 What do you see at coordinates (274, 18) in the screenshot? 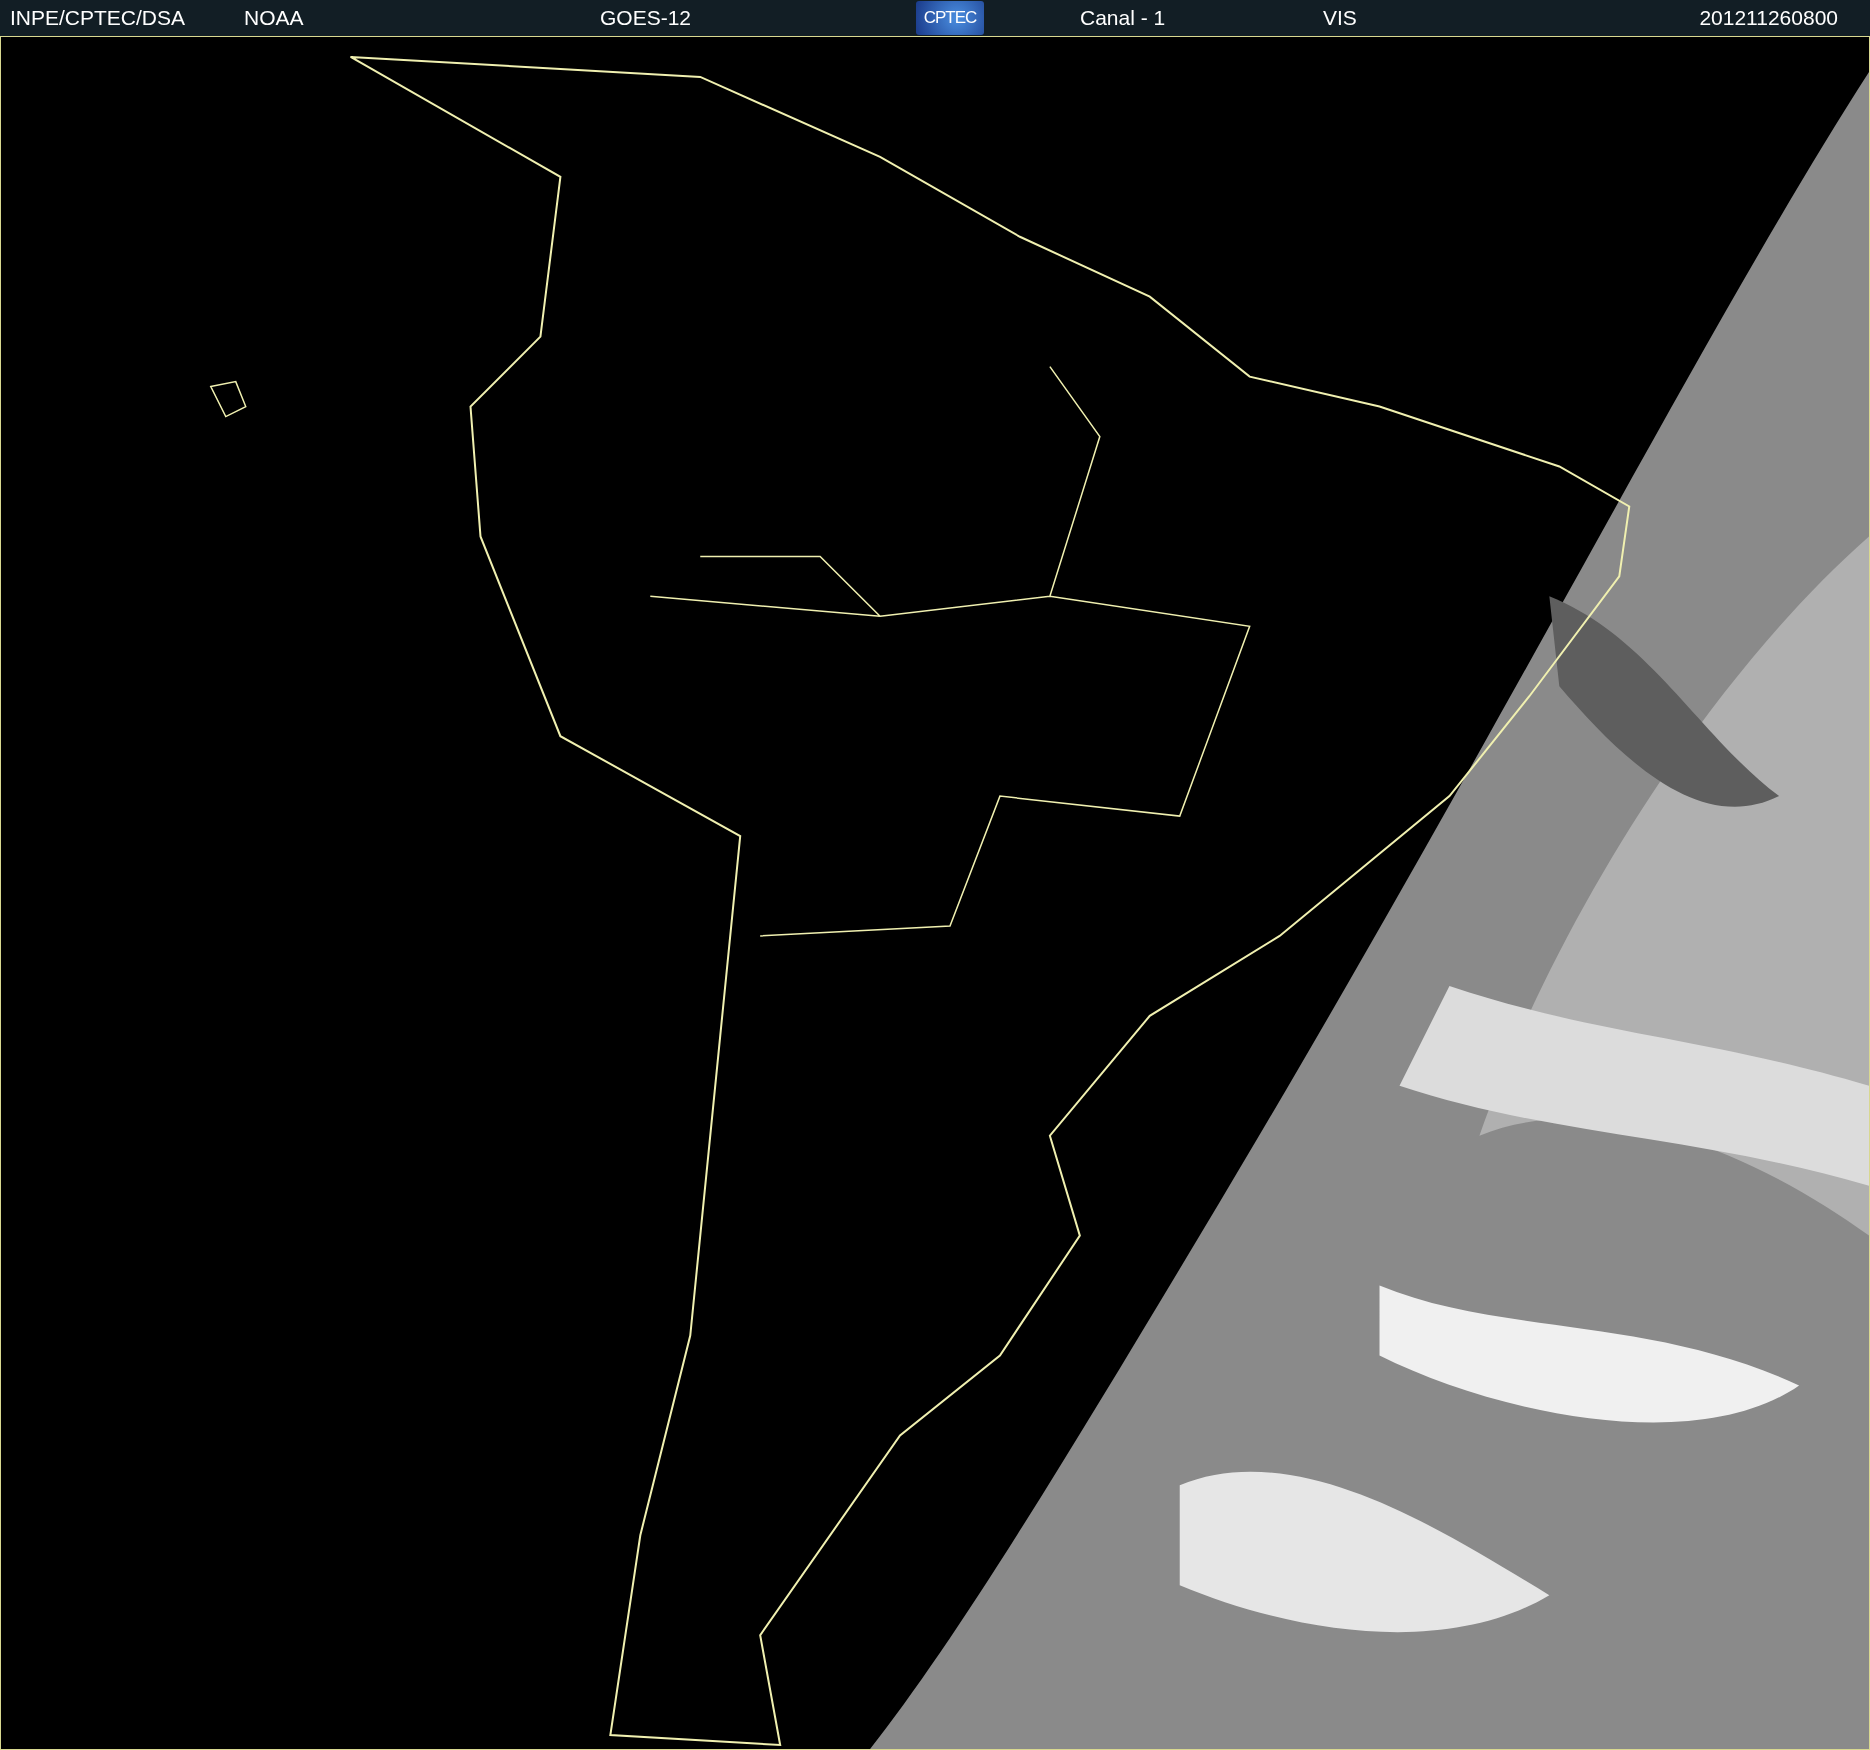
I see `agency-label: NOAA` at bounding box center [274, 18].